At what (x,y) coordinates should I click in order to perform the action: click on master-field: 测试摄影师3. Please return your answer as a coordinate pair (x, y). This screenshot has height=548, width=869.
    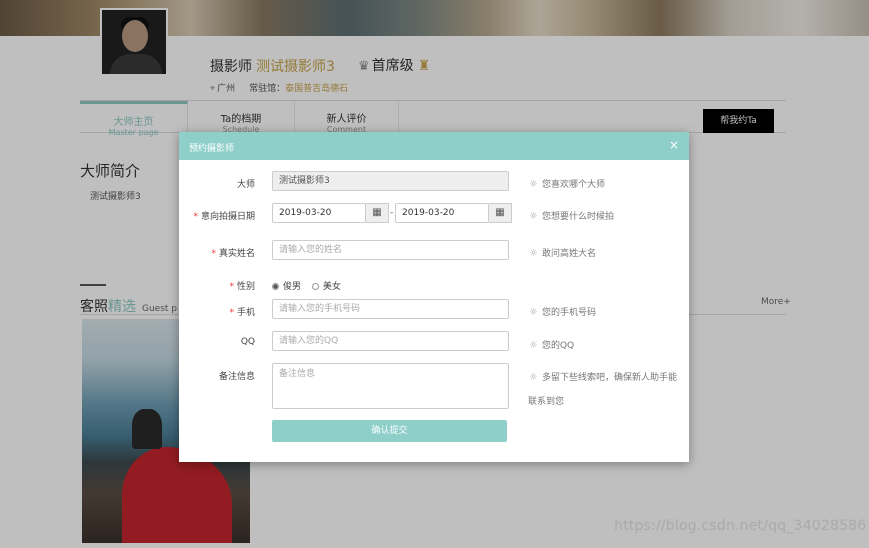
    Looking at the image, I should click on (390, 181).